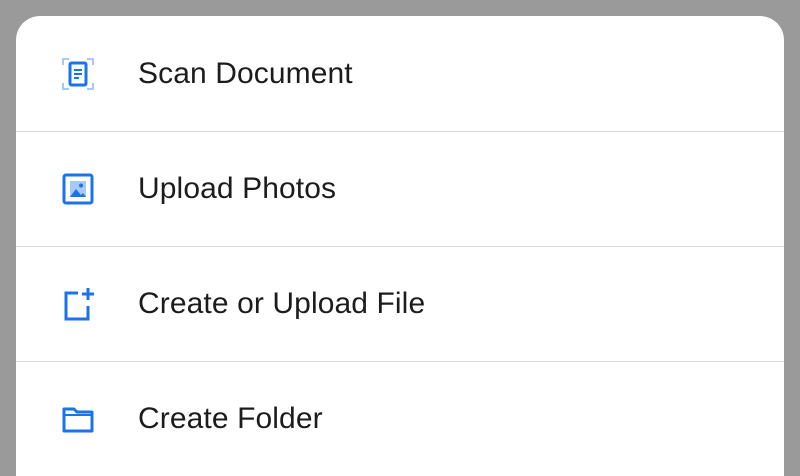  What do you see at coordinates (282, 303) in the screenshot?
I see `menu-item-label: Create or Upload File` at bounding box center [282, 303].